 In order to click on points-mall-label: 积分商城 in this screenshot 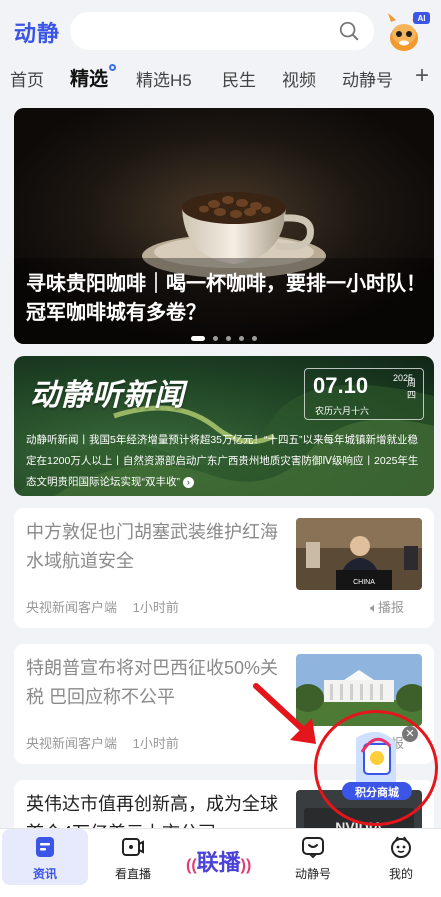, I will do `click(377, 793)`.